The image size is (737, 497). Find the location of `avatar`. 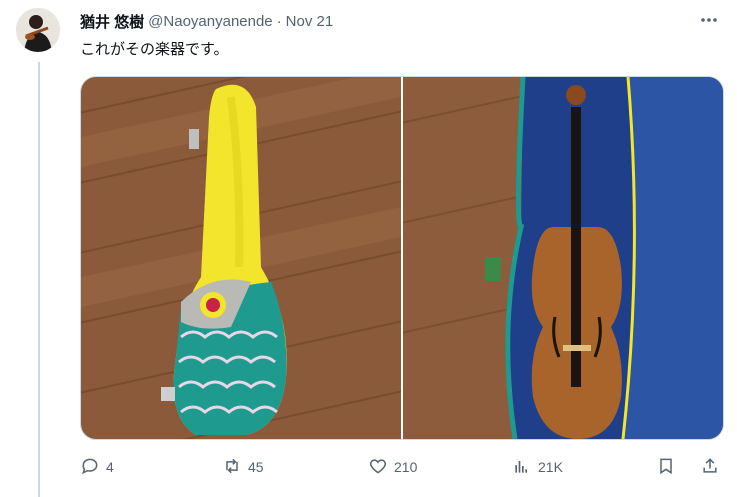

avatar is located at coordinates (38, 30).